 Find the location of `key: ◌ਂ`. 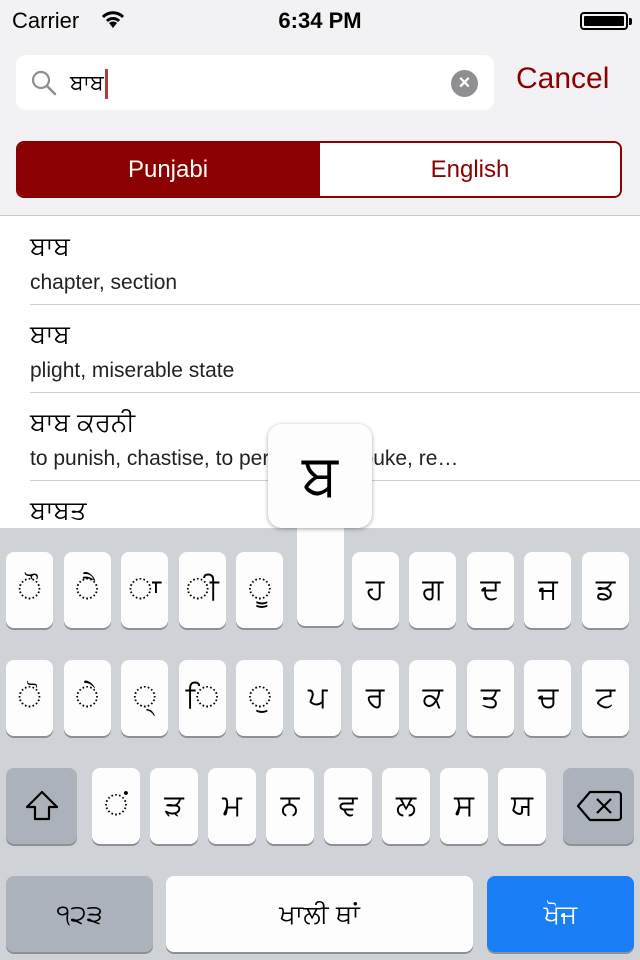

key: ◌ਂ is located at coordinates (116, 806).